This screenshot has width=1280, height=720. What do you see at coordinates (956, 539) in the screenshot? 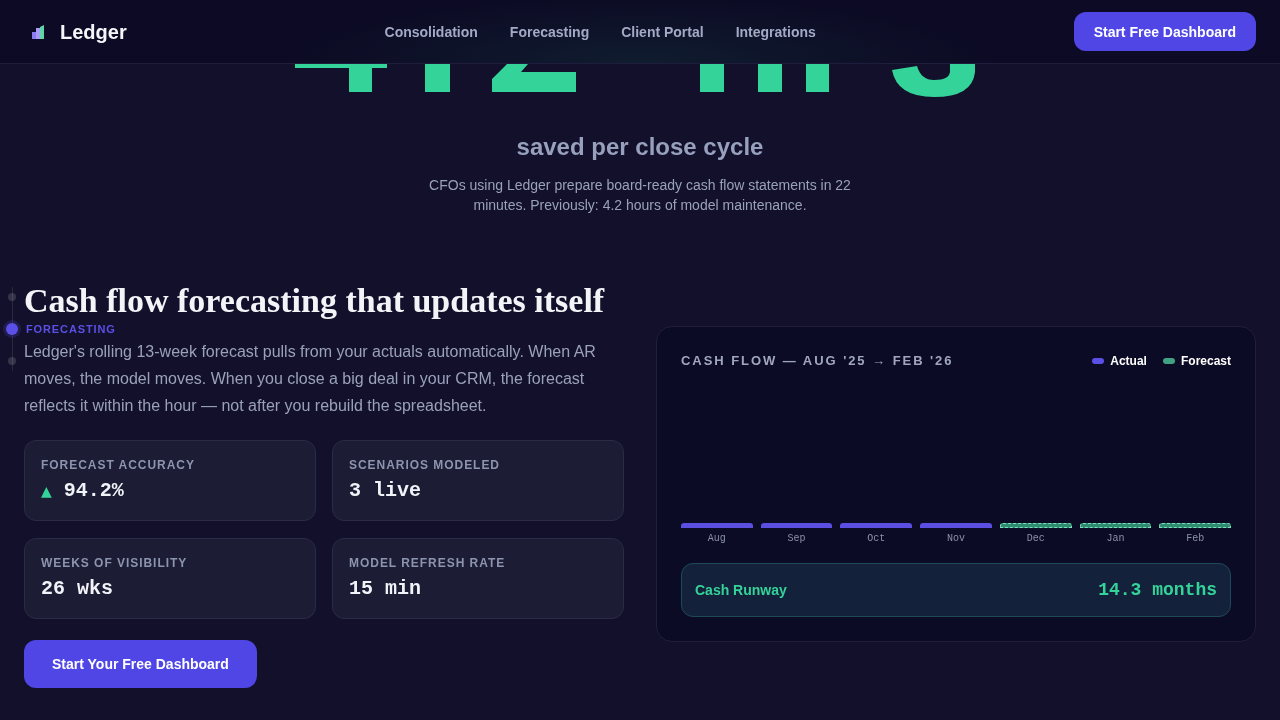
I see `month-label: Nov` at bounding box center [956, 539].